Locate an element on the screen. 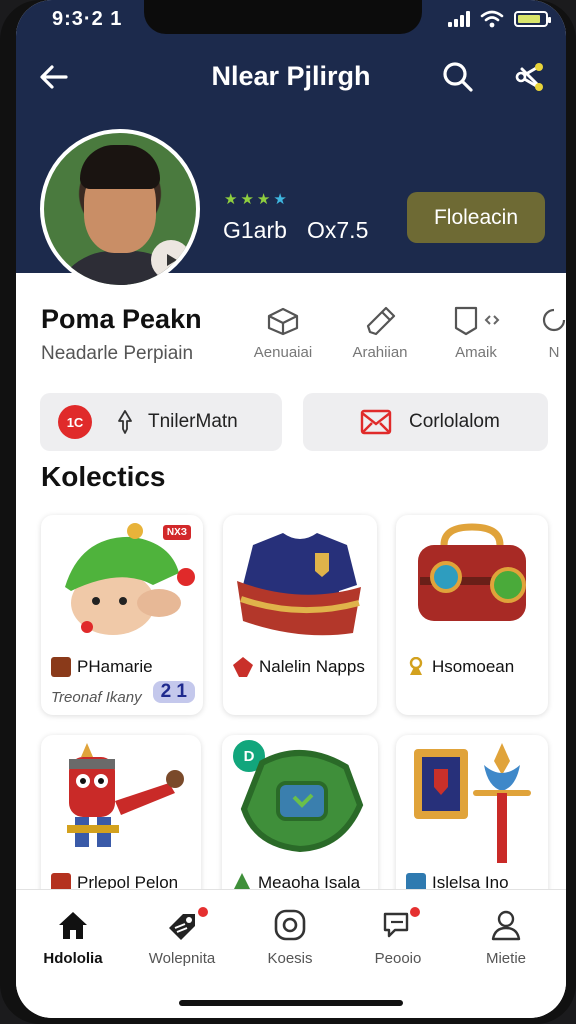  battery-icon is located at coordinates (532, 19).